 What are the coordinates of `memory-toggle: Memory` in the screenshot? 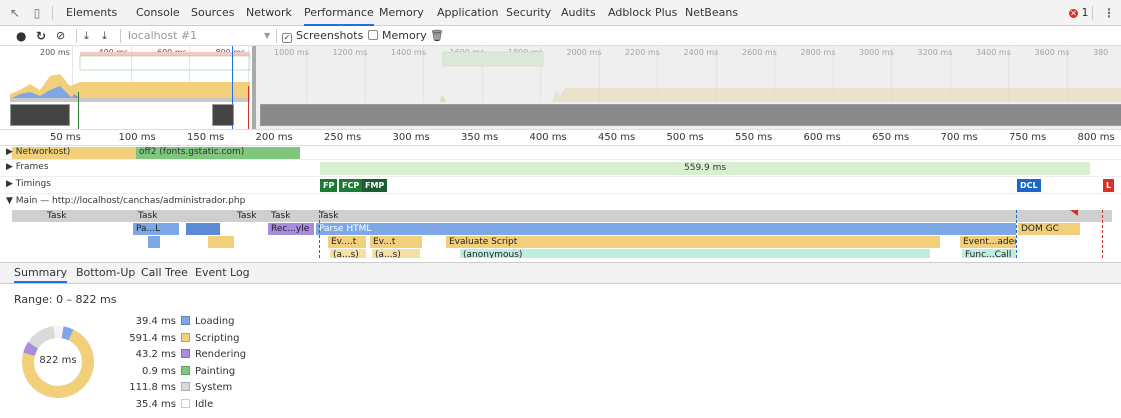 It's located at (397, 36).